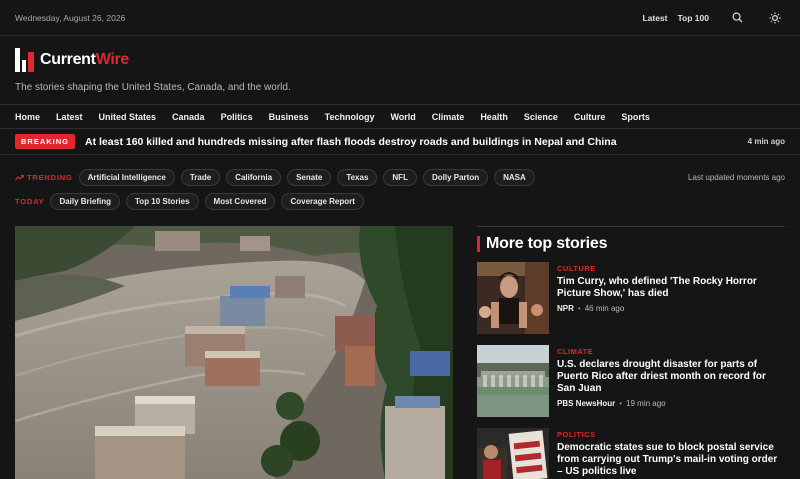 This screenshot has width=800, height=479. Describe the element at coordinates (200, 177) in the screenshot. I see `trending-chip: Trade` at that location.